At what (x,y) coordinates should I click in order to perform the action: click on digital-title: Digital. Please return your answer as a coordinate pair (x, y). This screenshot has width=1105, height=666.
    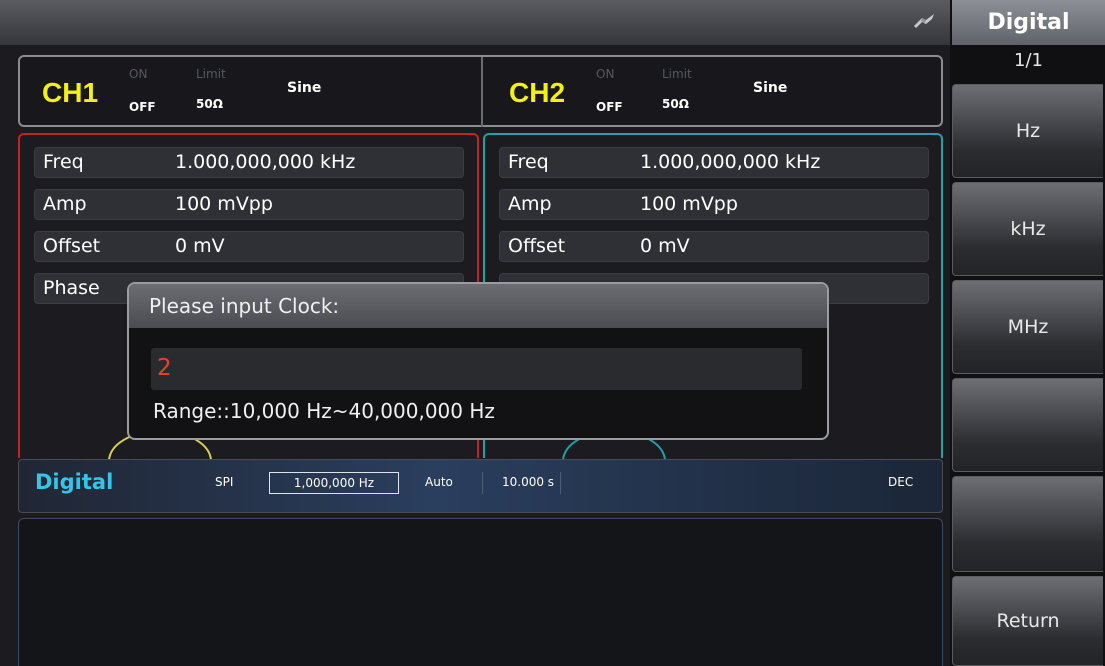
    Looking at the image, I should click on (74, 482).